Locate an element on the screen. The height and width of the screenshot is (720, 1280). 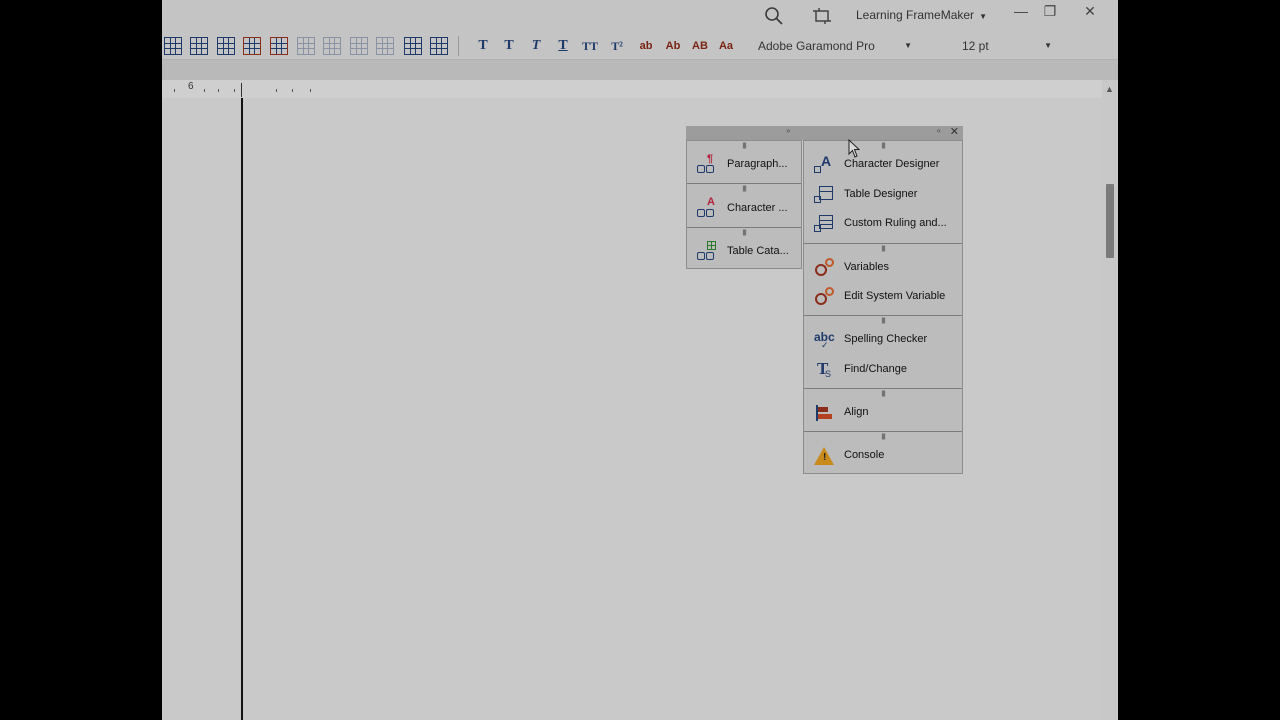
character-catalog-icon: A is located at coordinates (707, 207).